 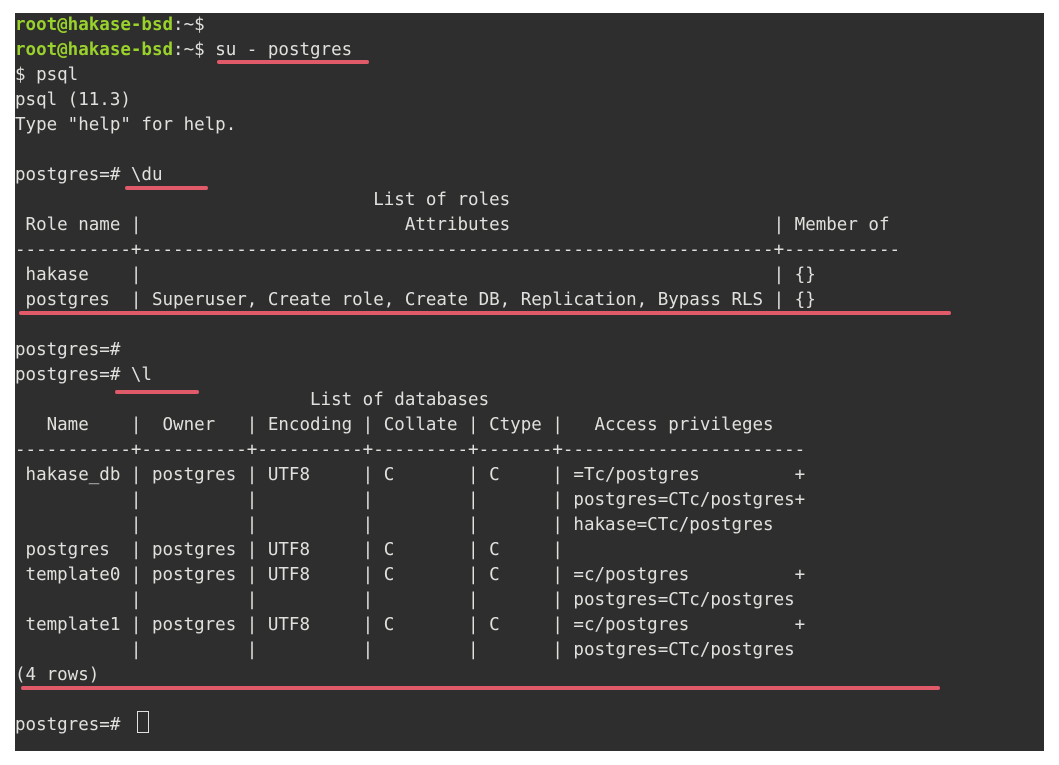 I want to click on table-row: | | | | | hakase=CTc/postgres, so click(x=394, y=525).